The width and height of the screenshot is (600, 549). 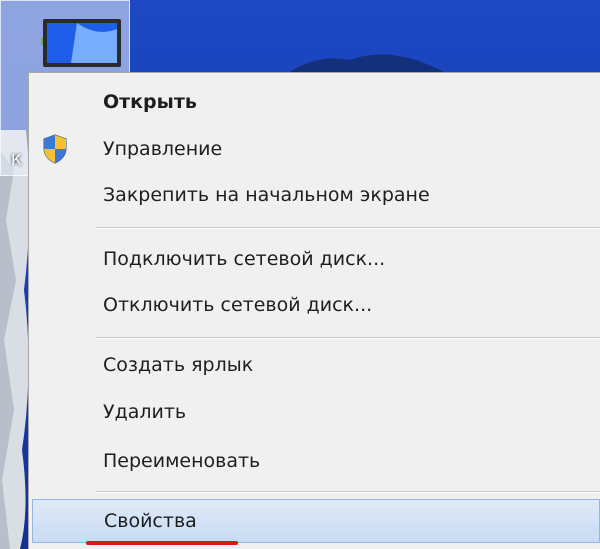 What do you see at coordinates (162, 543) in the screenshot?
I see `annotation-underline` at bounding box center [162, 543].